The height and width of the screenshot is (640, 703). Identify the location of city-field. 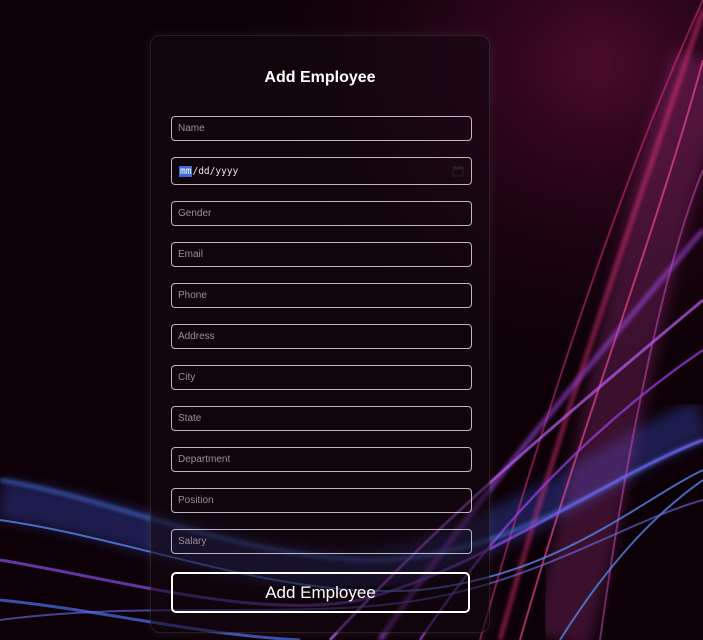
(321, 377).